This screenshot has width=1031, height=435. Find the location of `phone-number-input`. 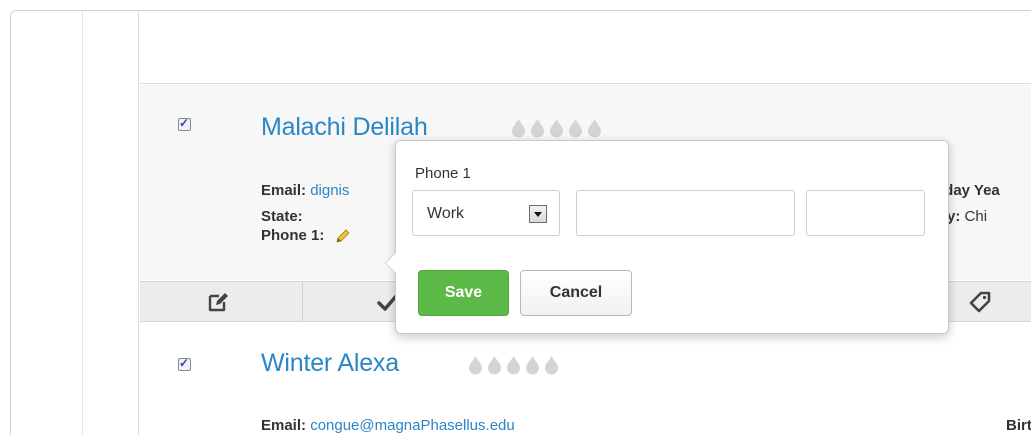

phone-number-input is located at coordinates (685, 213).